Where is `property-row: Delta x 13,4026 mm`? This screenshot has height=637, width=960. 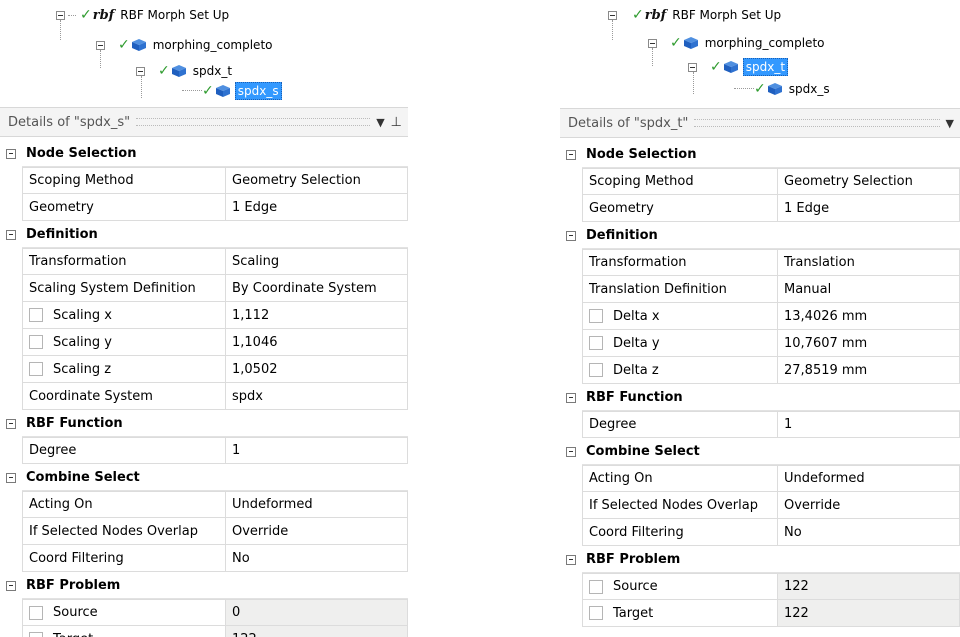 property-row: Delta x 13,4026 mm is located at coordinates (760, 316).